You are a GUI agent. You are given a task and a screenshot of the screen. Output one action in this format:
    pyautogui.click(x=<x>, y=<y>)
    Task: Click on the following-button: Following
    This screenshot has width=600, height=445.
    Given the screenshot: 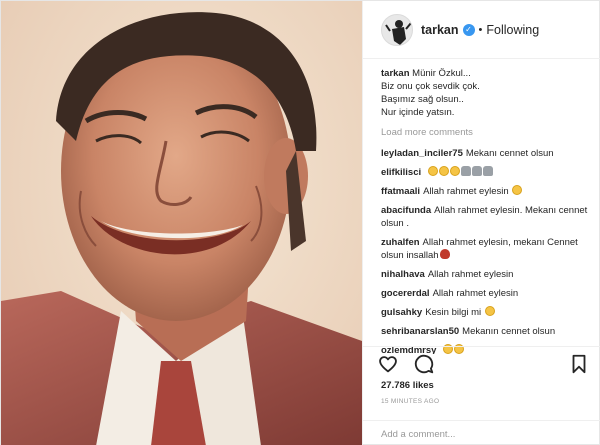 What is the action you would take?
    pyautogui.click(x=512, y=30)
    